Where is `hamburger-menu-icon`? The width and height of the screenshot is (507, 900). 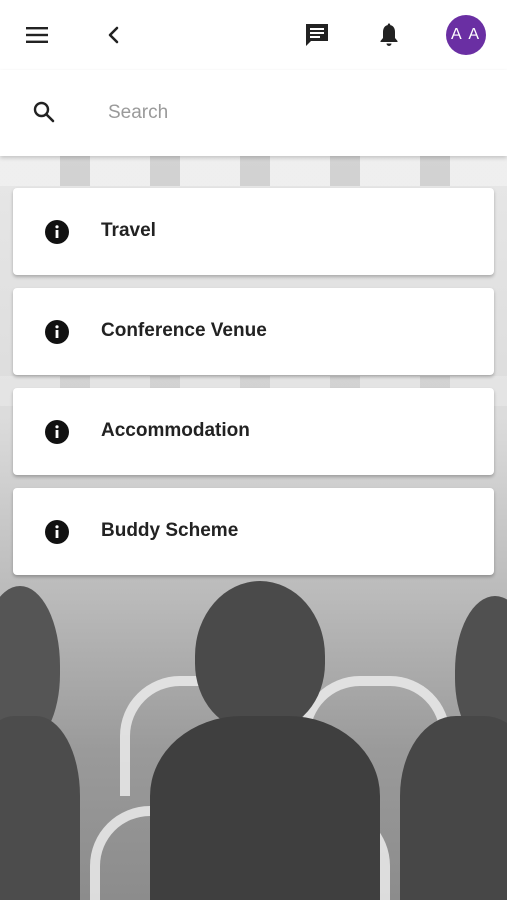
hamburger-menu-icon is located at coordinates (37, 35).